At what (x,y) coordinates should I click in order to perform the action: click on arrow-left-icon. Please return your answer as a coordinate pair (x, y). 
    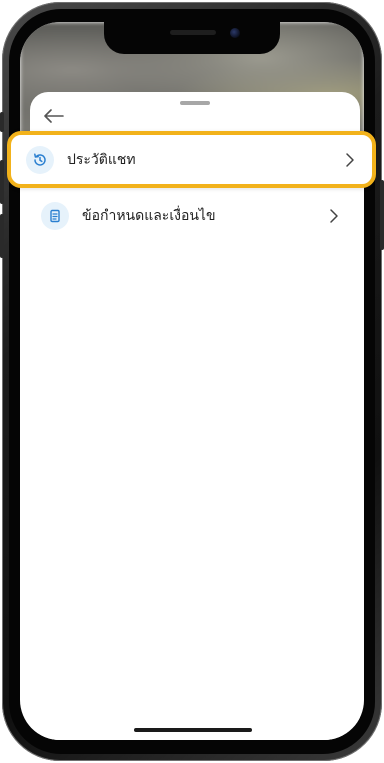
    Looking at the image, I should click on (54, 116).